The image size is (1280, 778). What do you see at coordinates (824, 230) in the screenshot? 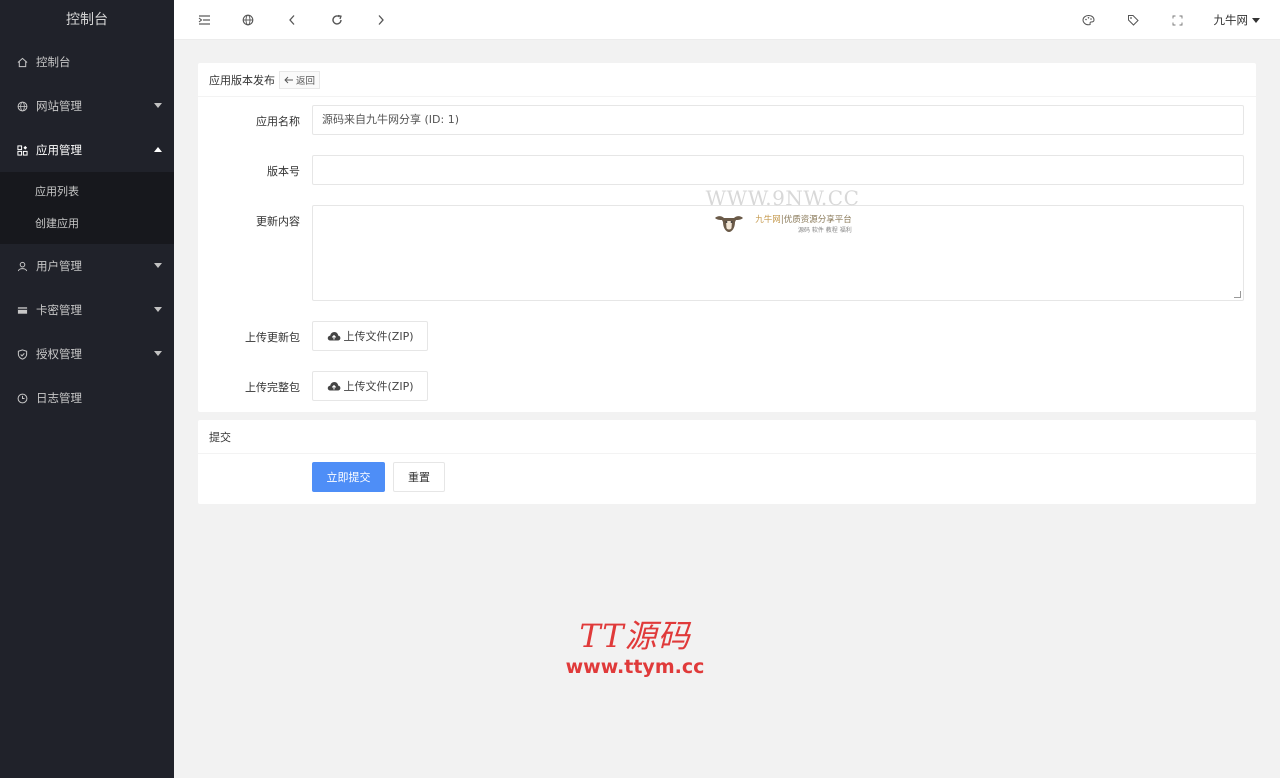
I see `watermark-tags: 源码 软件 教程 福利` at bounding box center [824, 230].